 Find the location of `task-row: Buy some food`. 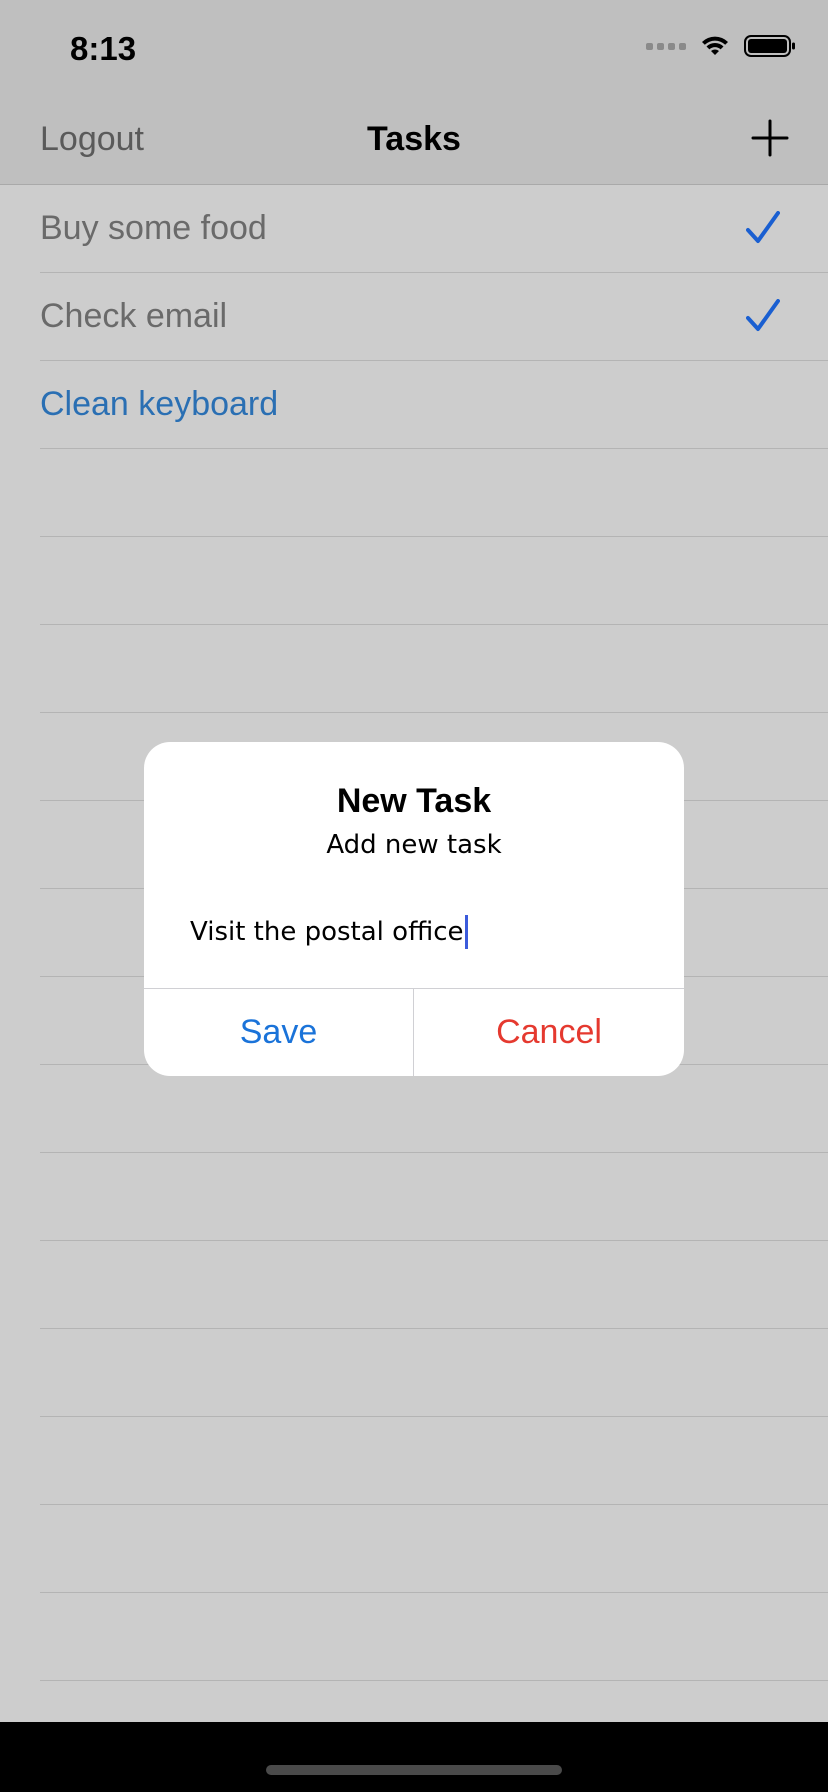

task-row: Buy some food is located at coordinates (434, 229).